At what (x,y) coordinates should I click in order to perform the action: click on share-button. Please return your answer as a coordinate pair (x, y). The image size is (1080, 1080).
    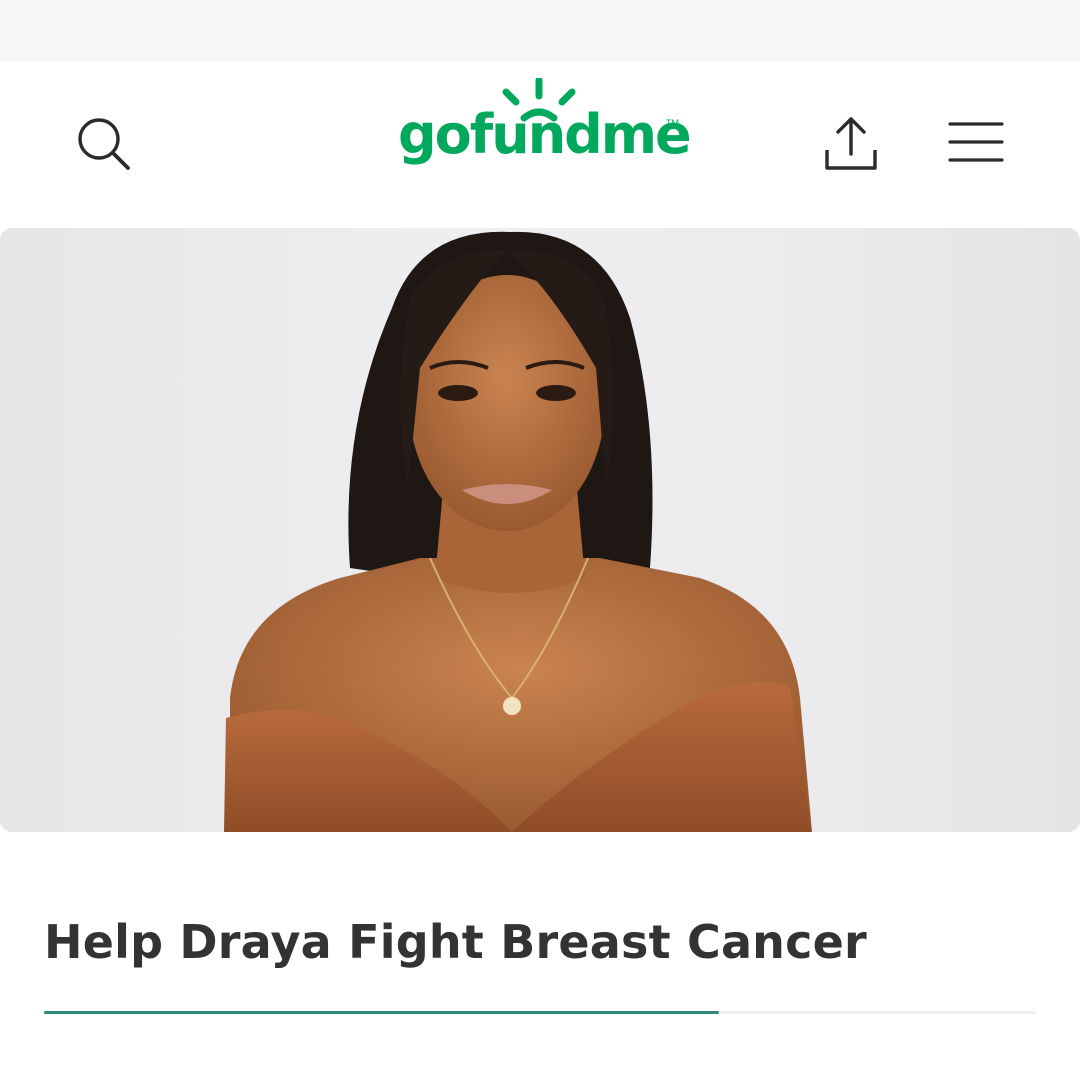
    Looking at the image, I should click on (851, 143).